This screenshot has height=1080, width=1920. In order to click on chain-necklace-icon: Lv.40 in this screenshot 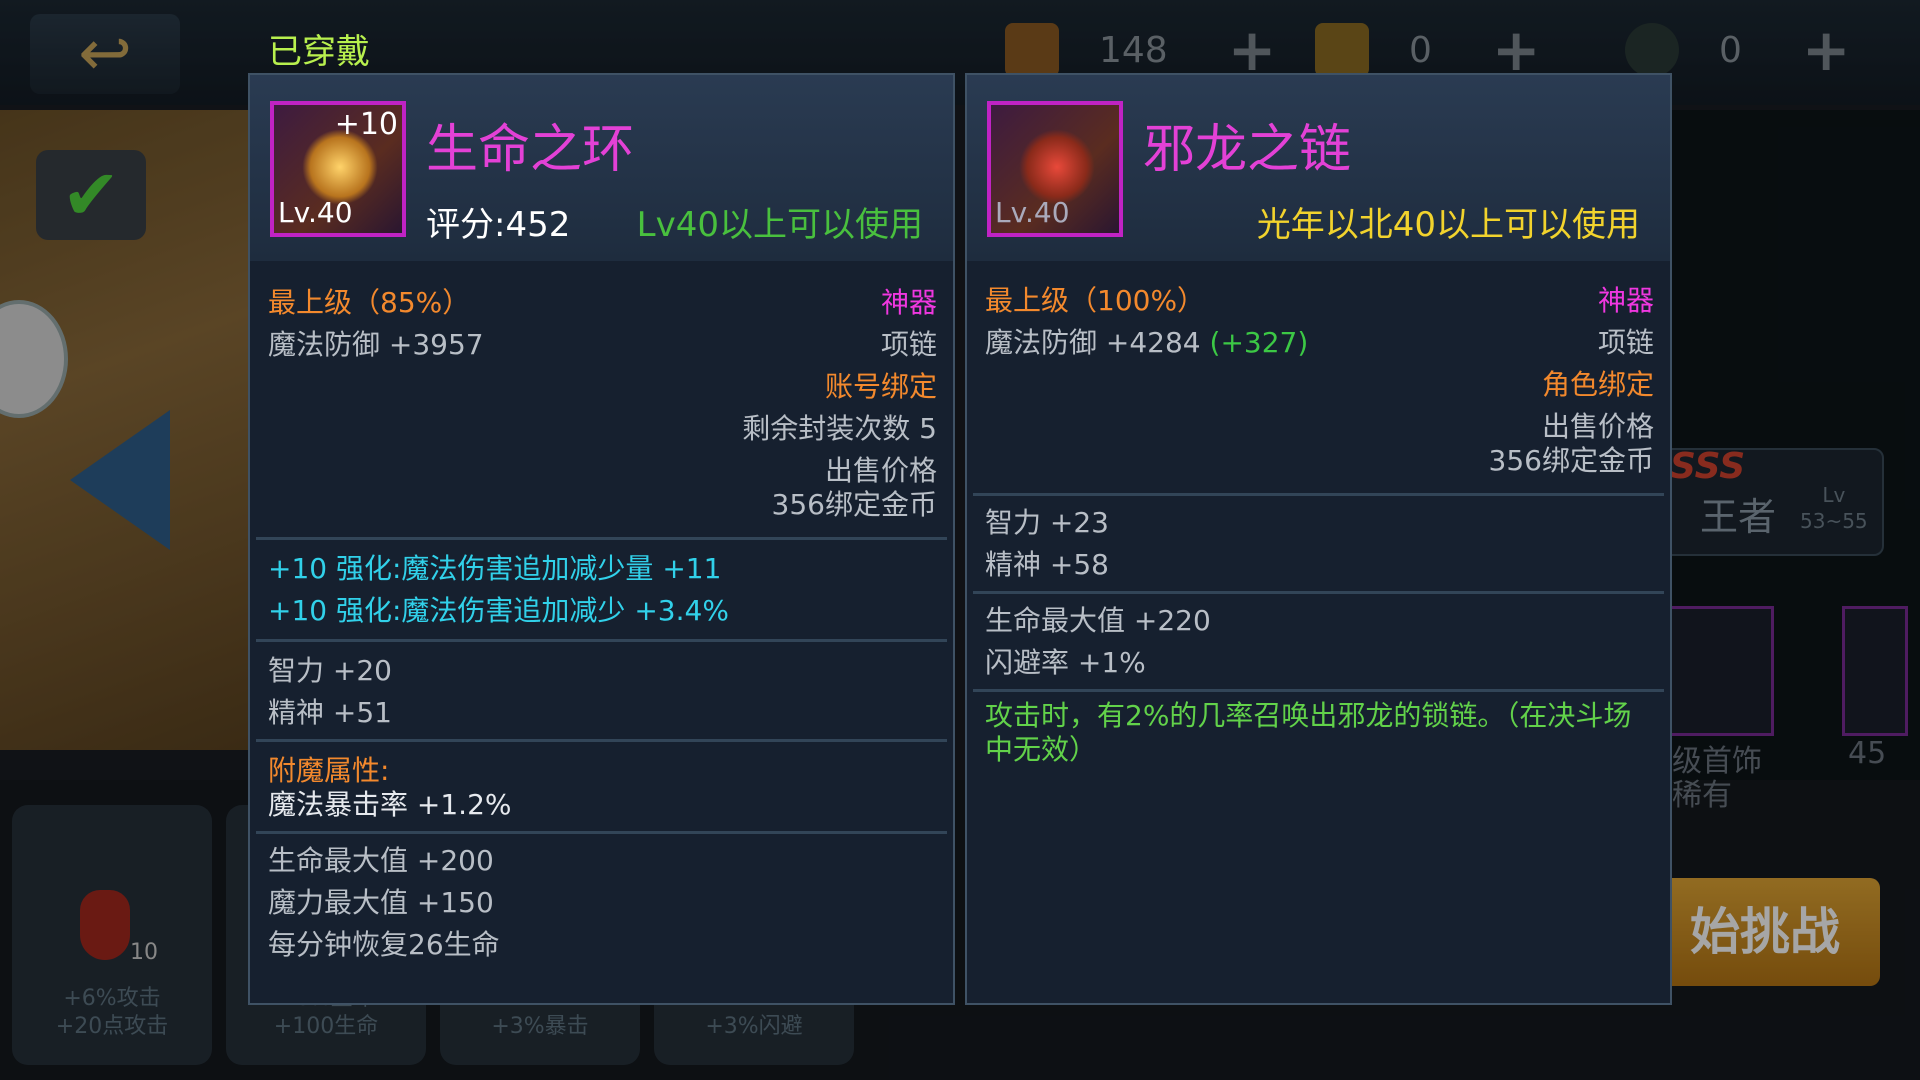, I will do `click(1055, 169)`.